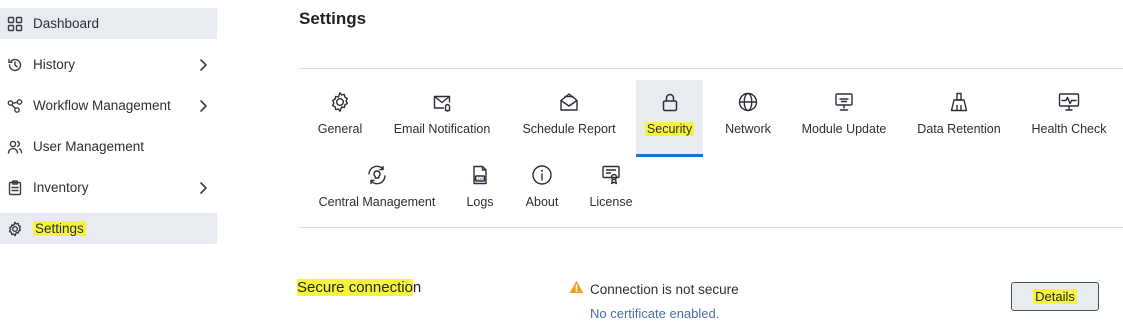  I want to click on status-detail: No certificate enabled., so click(655, 313).